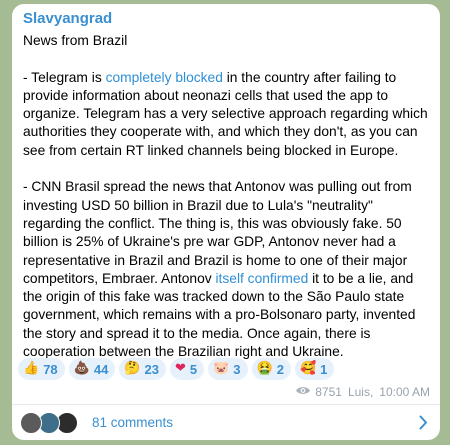 This screenshot has height=445, width=450. What do you see at coordinates (133, 422) in the screenshot?
I see `comments-count-label: 81 comments` at bounding box center [133, 422].